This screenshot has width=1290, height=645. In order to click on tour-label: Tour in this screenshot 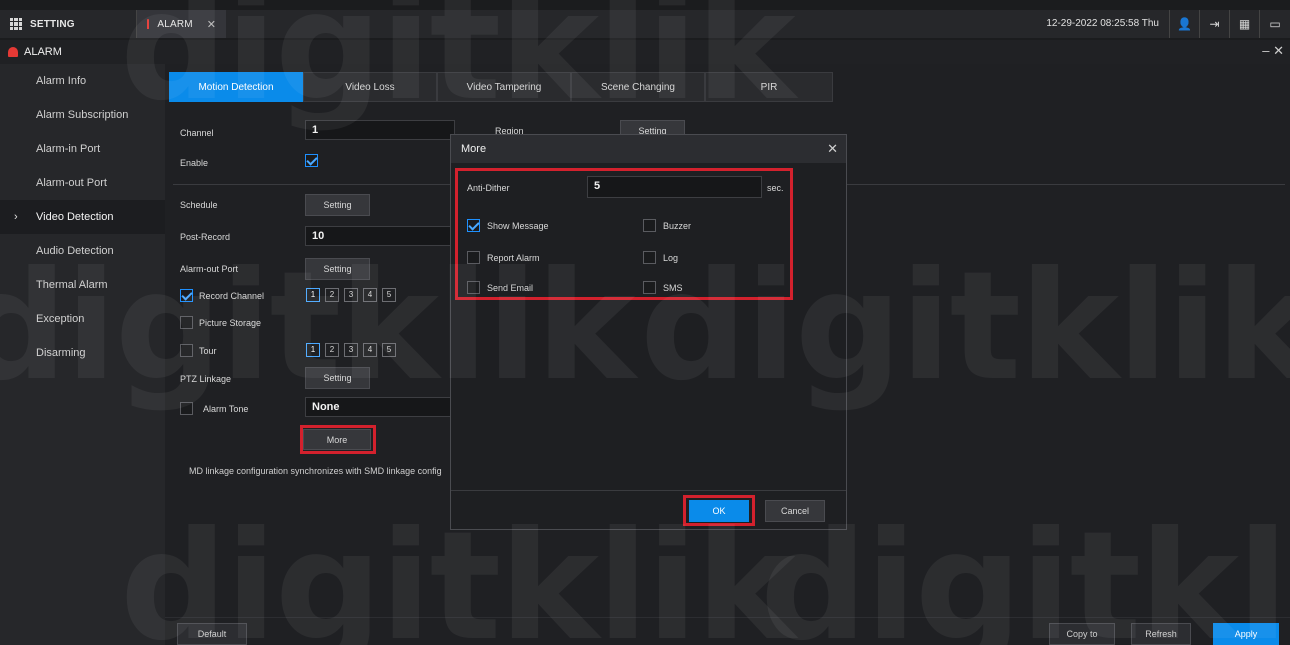, I will do `click(208, 351)`.